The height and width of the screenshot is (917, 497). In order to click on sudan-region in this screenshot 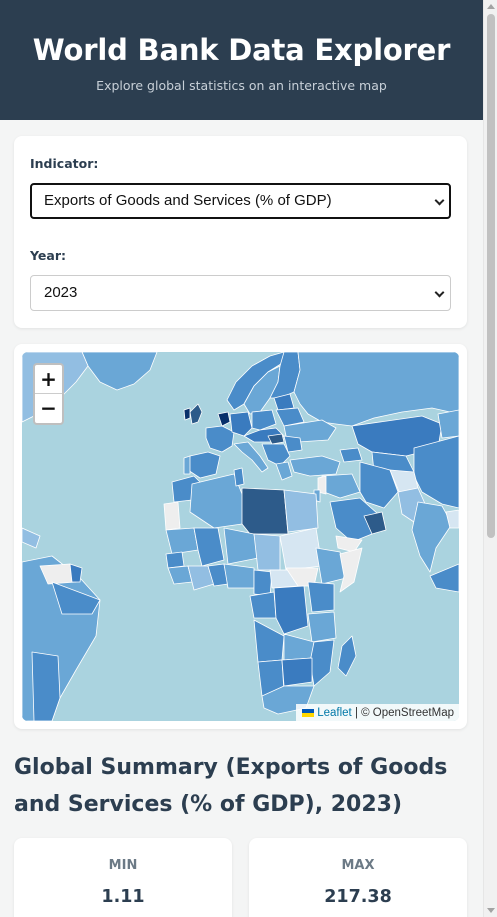, I will do `click(301, 549)`.